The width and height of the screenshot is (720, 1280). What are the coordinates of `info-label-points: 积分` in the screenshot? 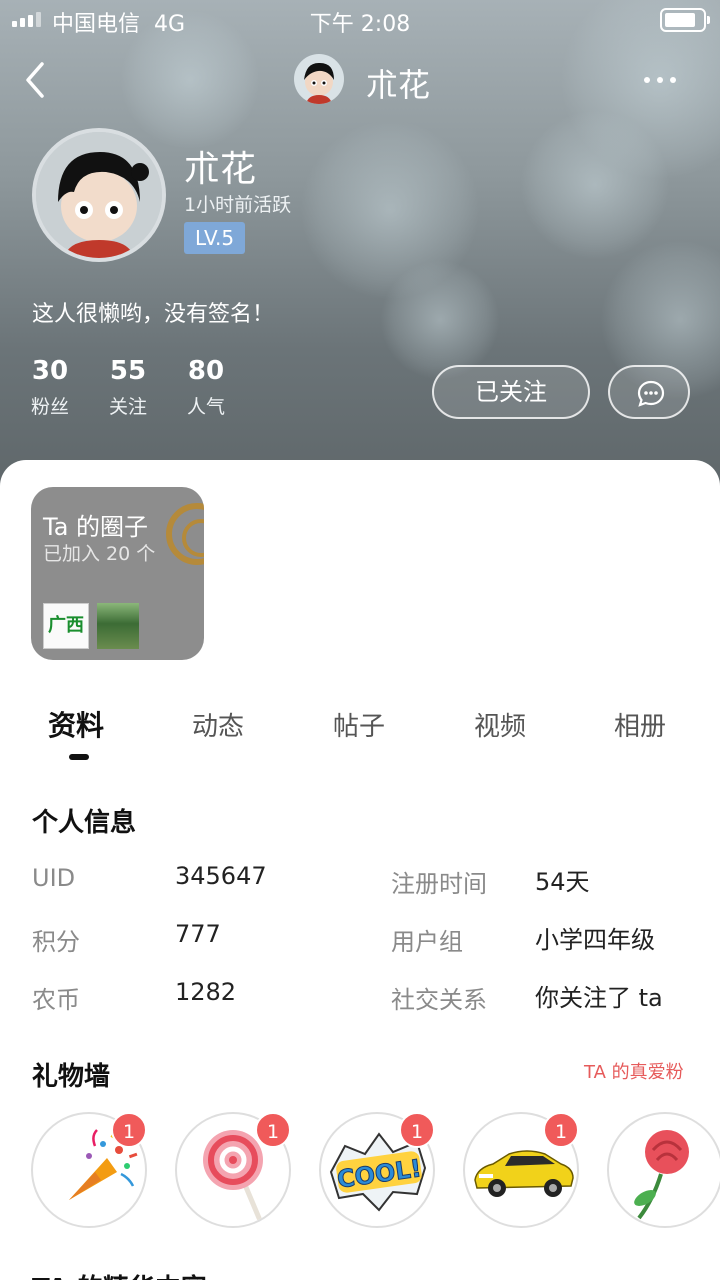 It's located at (56, 942).